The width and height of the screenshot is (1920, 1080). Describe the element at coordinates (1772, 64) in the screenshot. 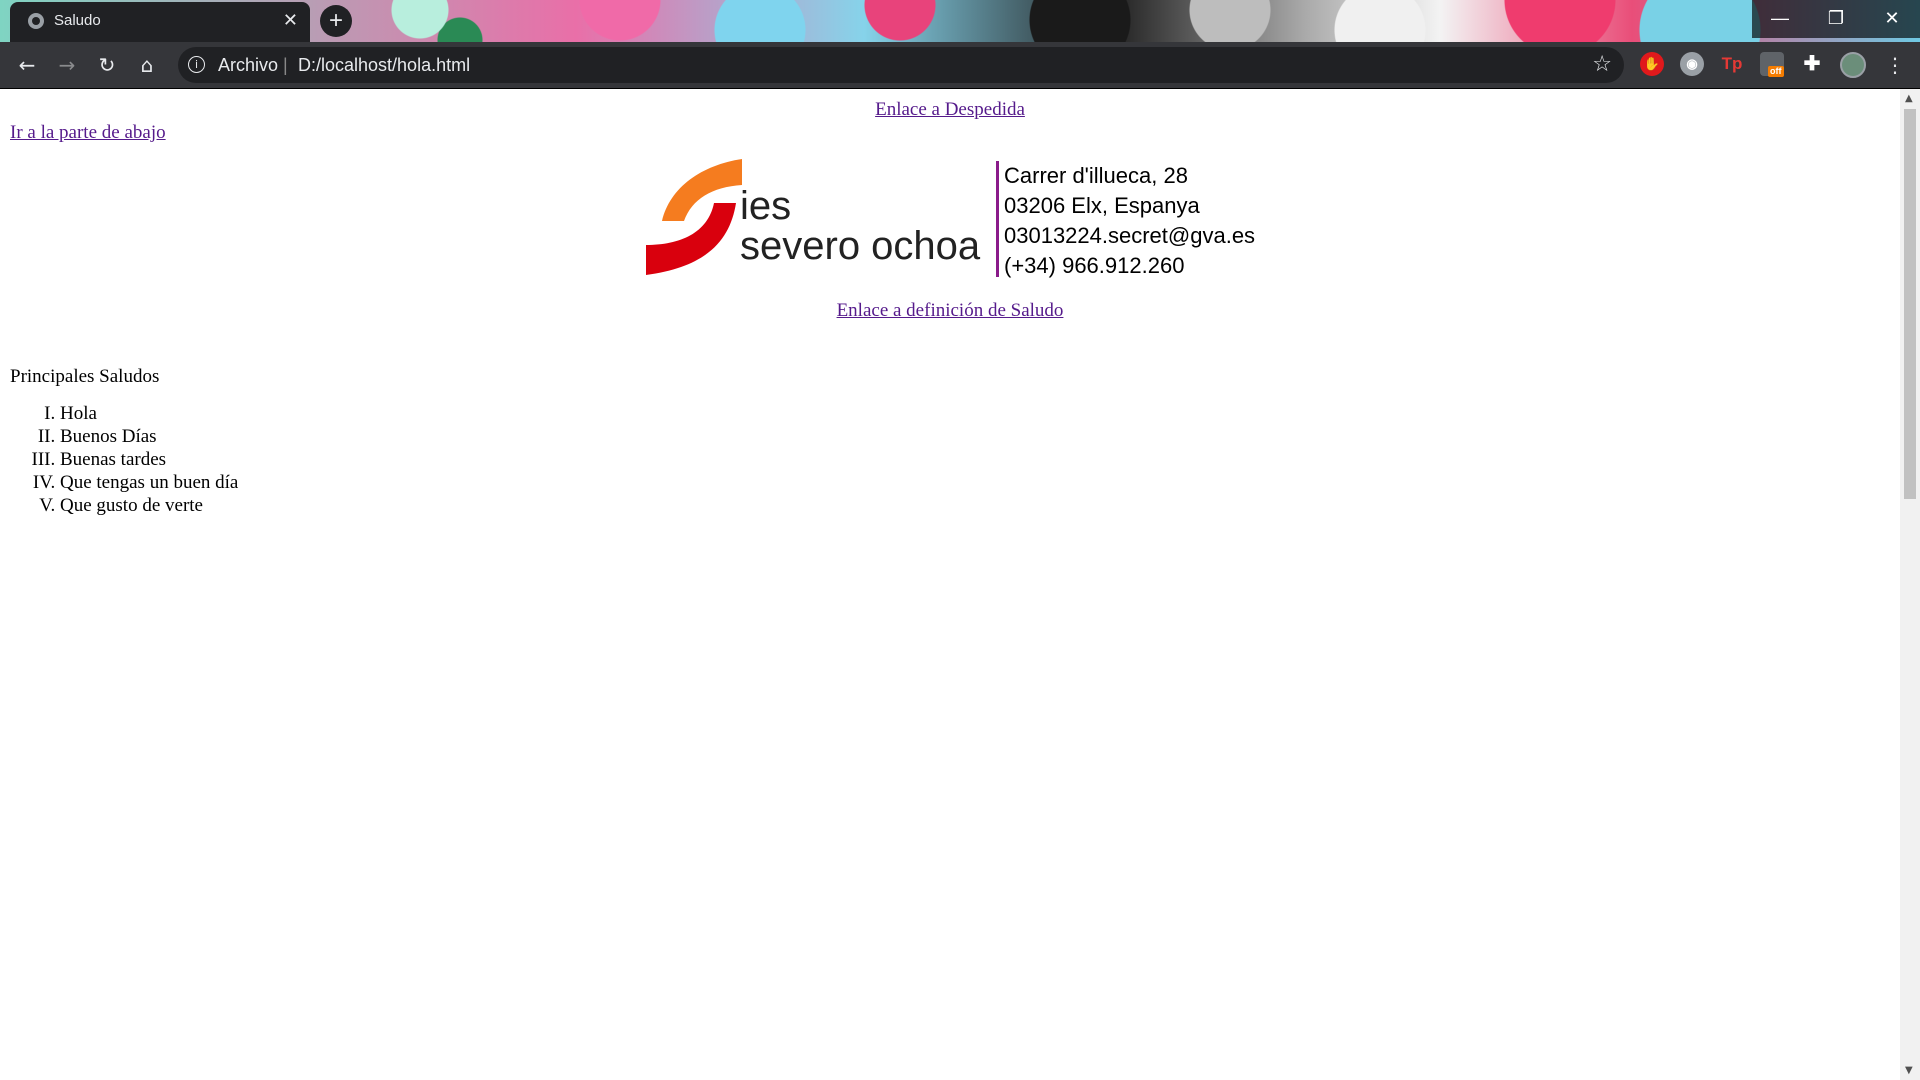

I see `off-extension-icon: off` at that location.